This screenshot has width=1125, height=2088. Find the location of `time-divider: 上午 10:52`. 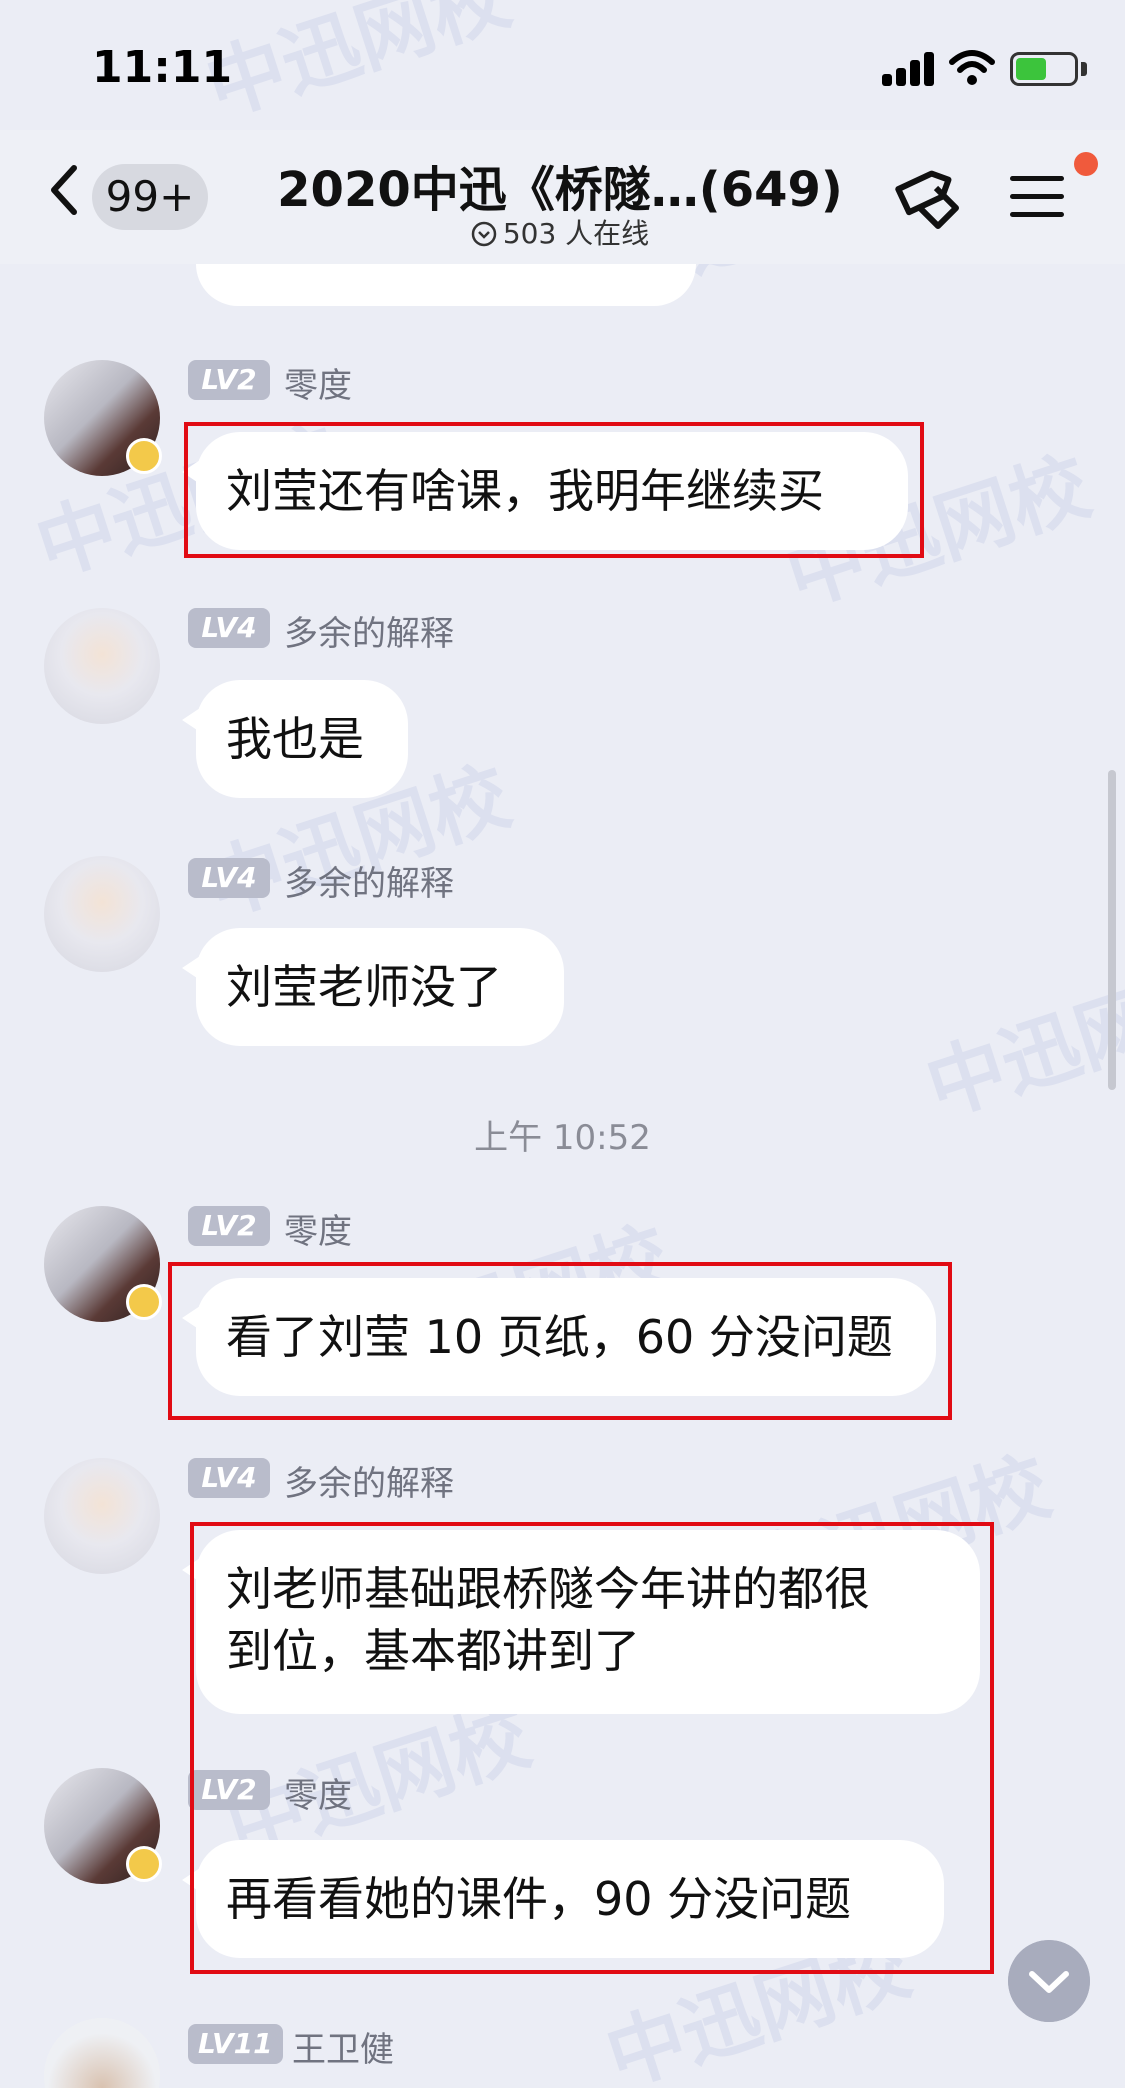

time-divider: 上午 10:52 is located at coordinates (562, 1138).